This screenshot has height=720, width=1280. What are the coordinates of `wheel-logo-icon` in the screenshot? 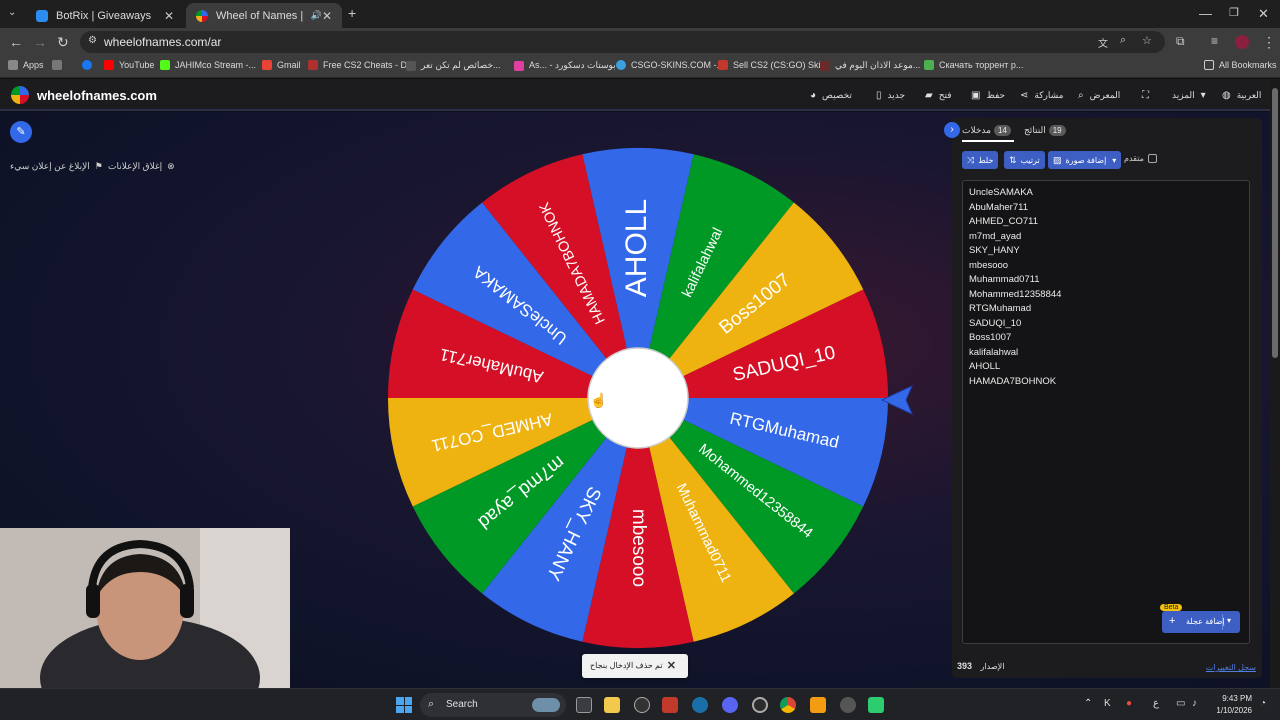 It's located at (20, 95).